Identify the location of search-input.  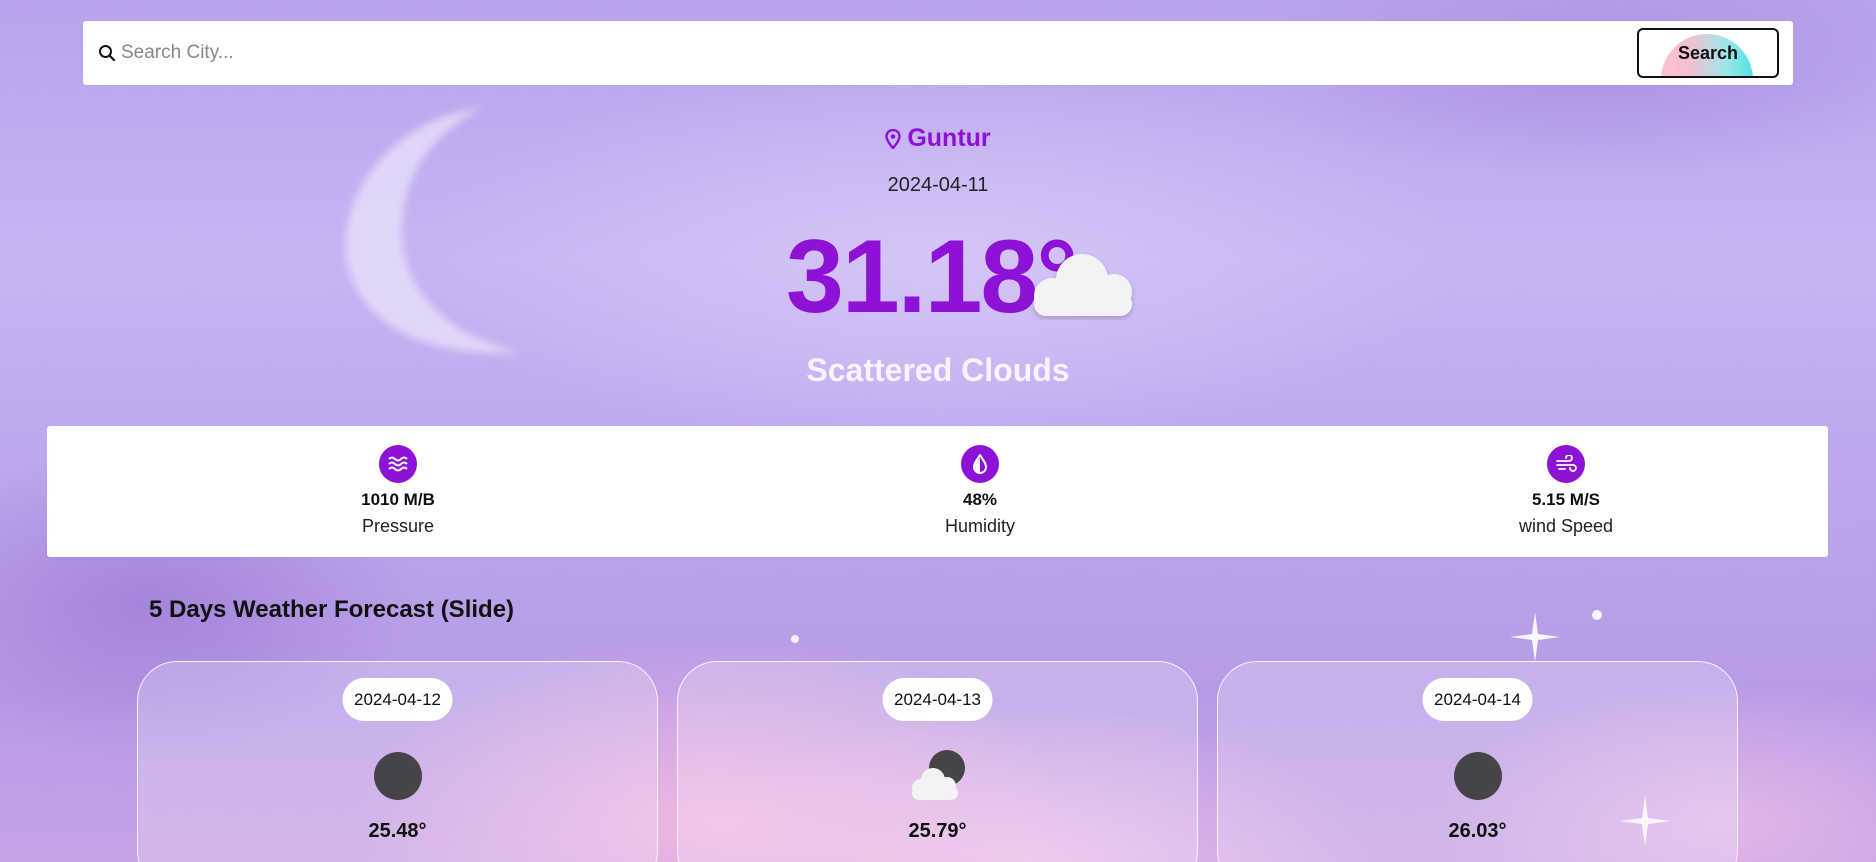
(911, 53).